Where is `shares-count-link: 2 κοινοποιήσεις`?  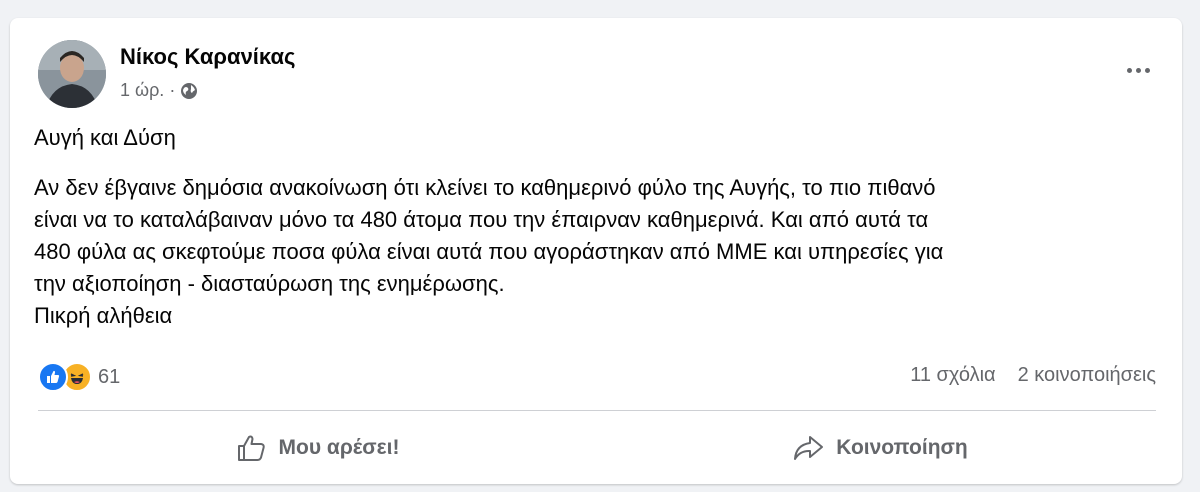 shares-count-link: 2 κοινοποιήσεις is located at coordinates (1087, 375).